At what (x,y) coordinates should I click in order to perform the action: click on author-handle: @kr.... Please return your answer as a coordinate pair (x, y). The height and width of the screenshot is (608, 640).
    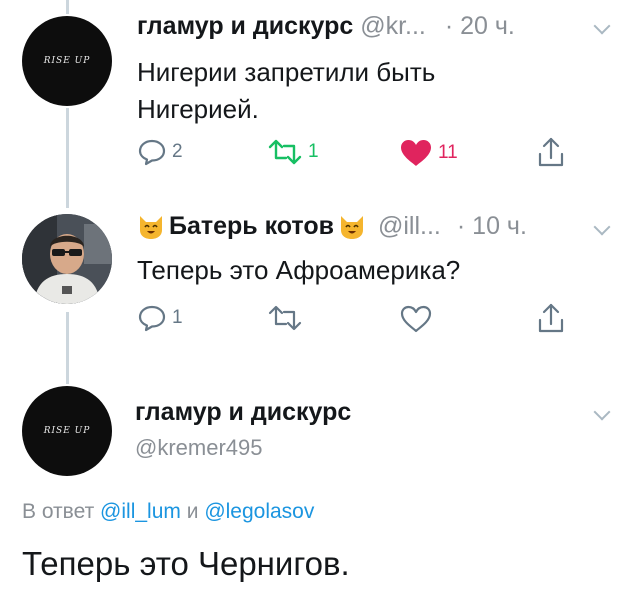
    Looking at the image, I should click on (393, 26).